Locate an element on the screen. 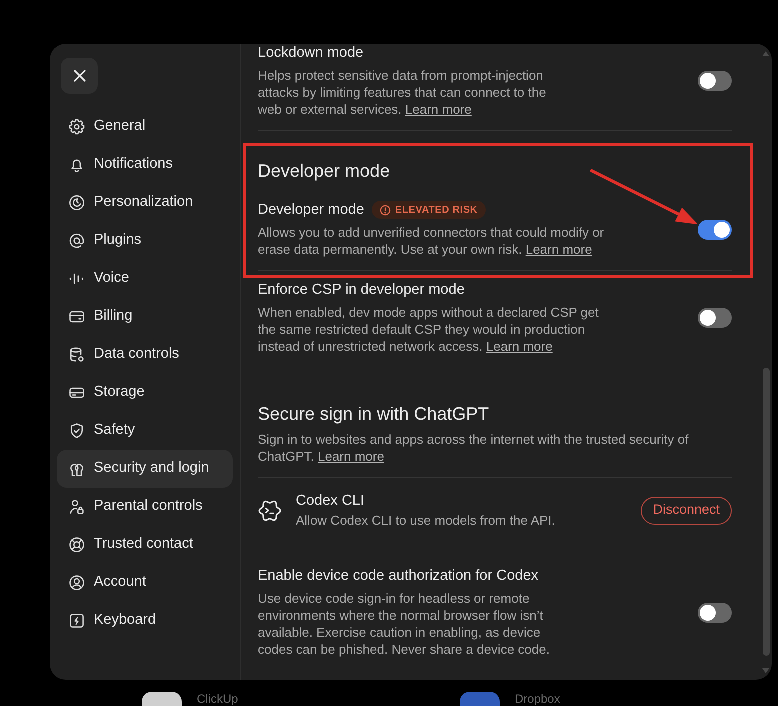 Image resolution: width=778 pixels, height=706 pixels. sidebar-item: Storage is located at coordinates (145, 393).